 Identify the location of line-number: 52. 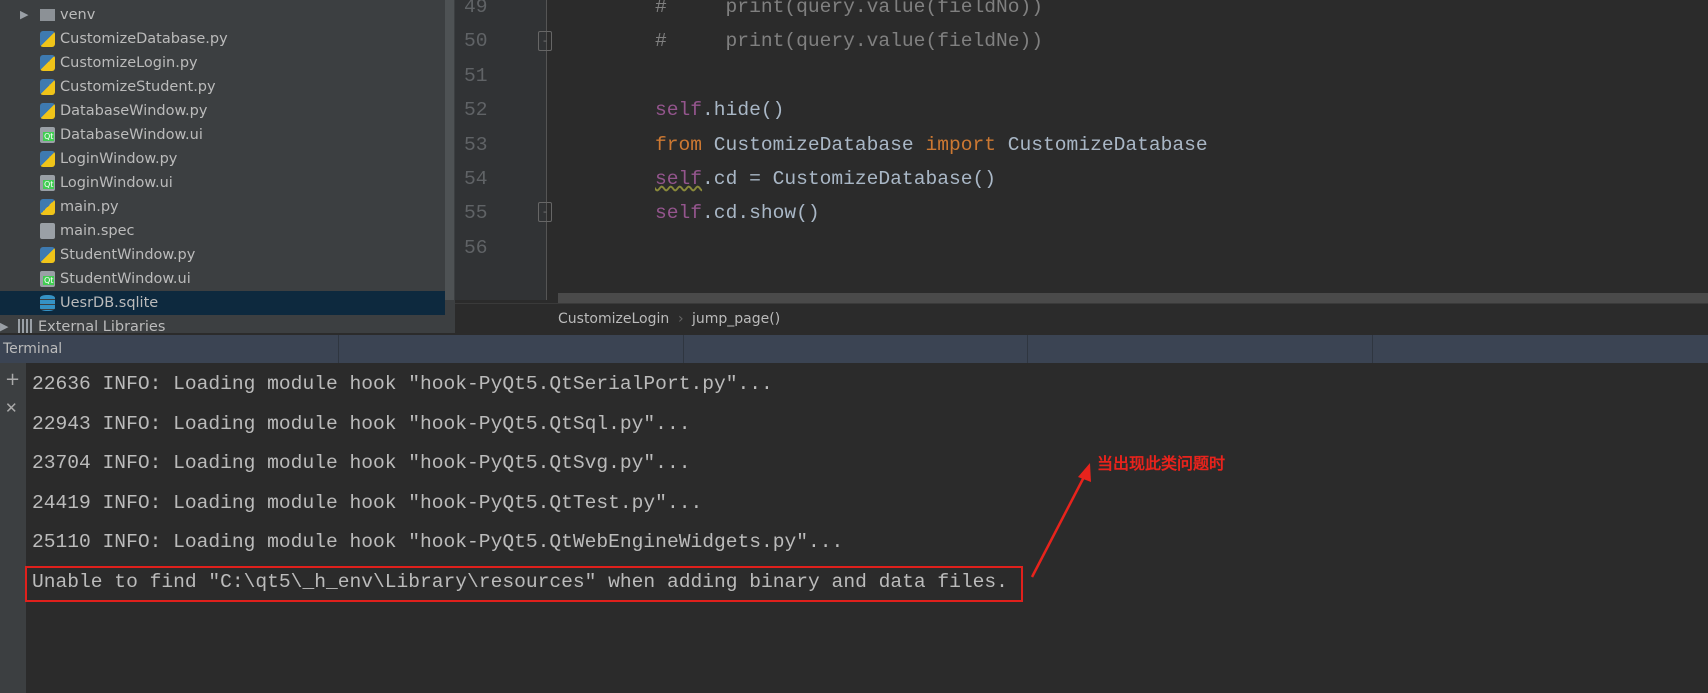
(476, 110).